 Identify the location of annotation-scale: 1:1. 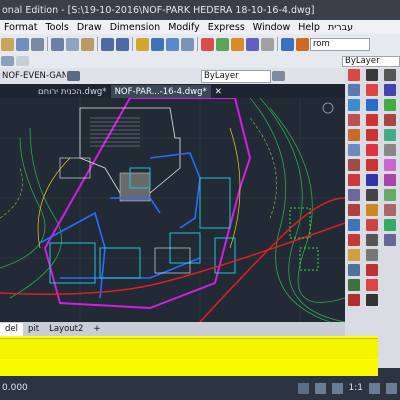
(356, 388).